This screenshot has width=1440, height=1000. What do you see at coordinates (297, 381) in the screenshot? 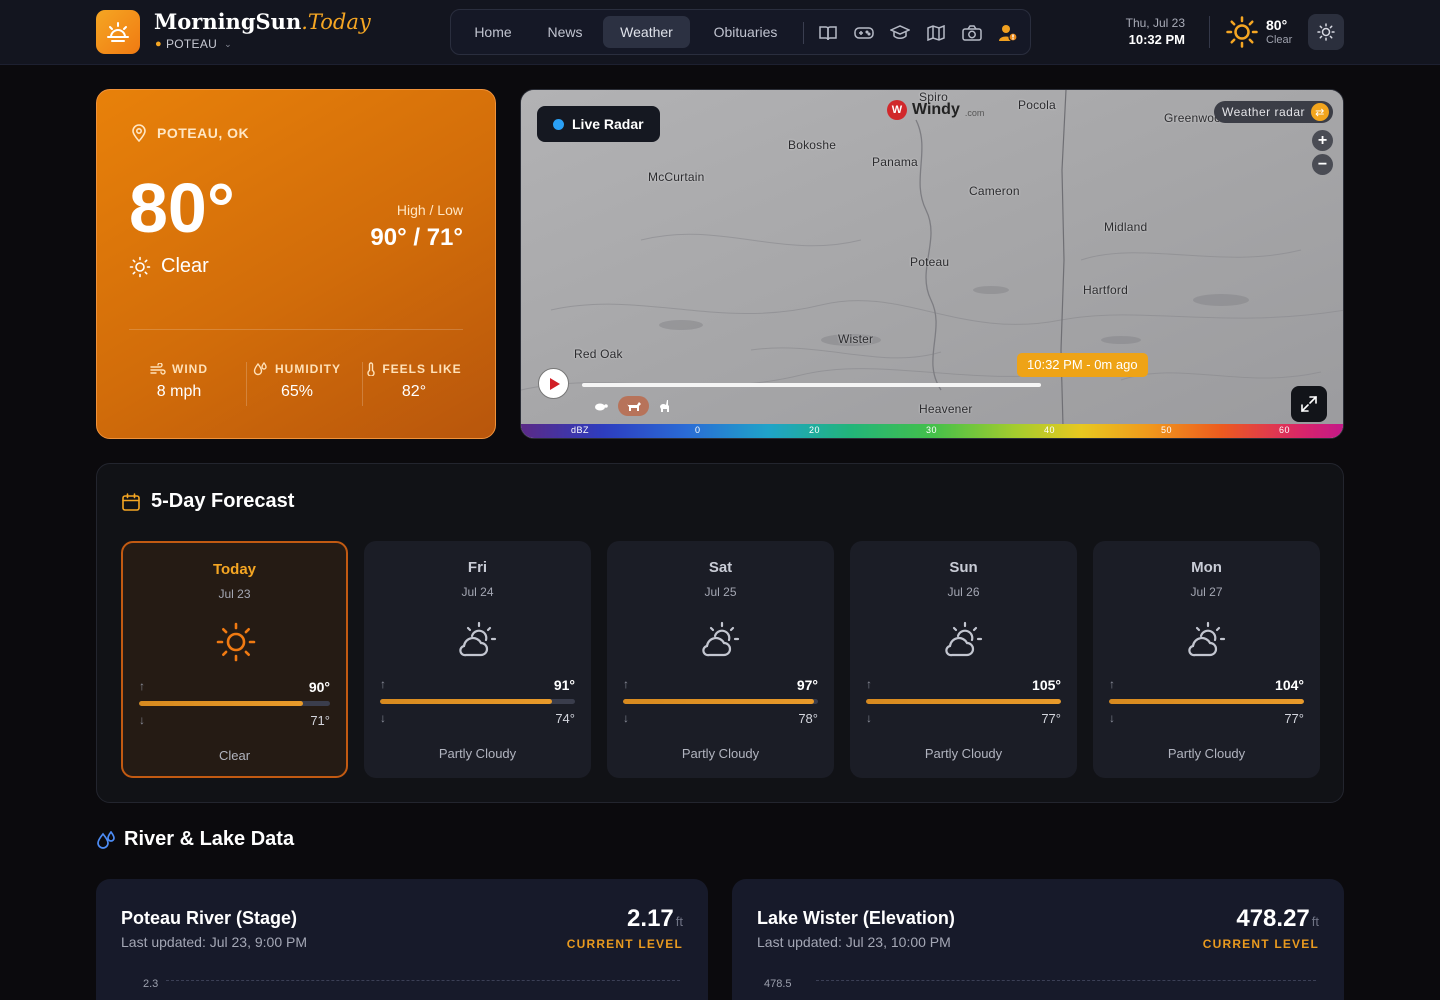
I see `stat-humidity: HUMIDITY 65%` at bounding box center [297, 381].